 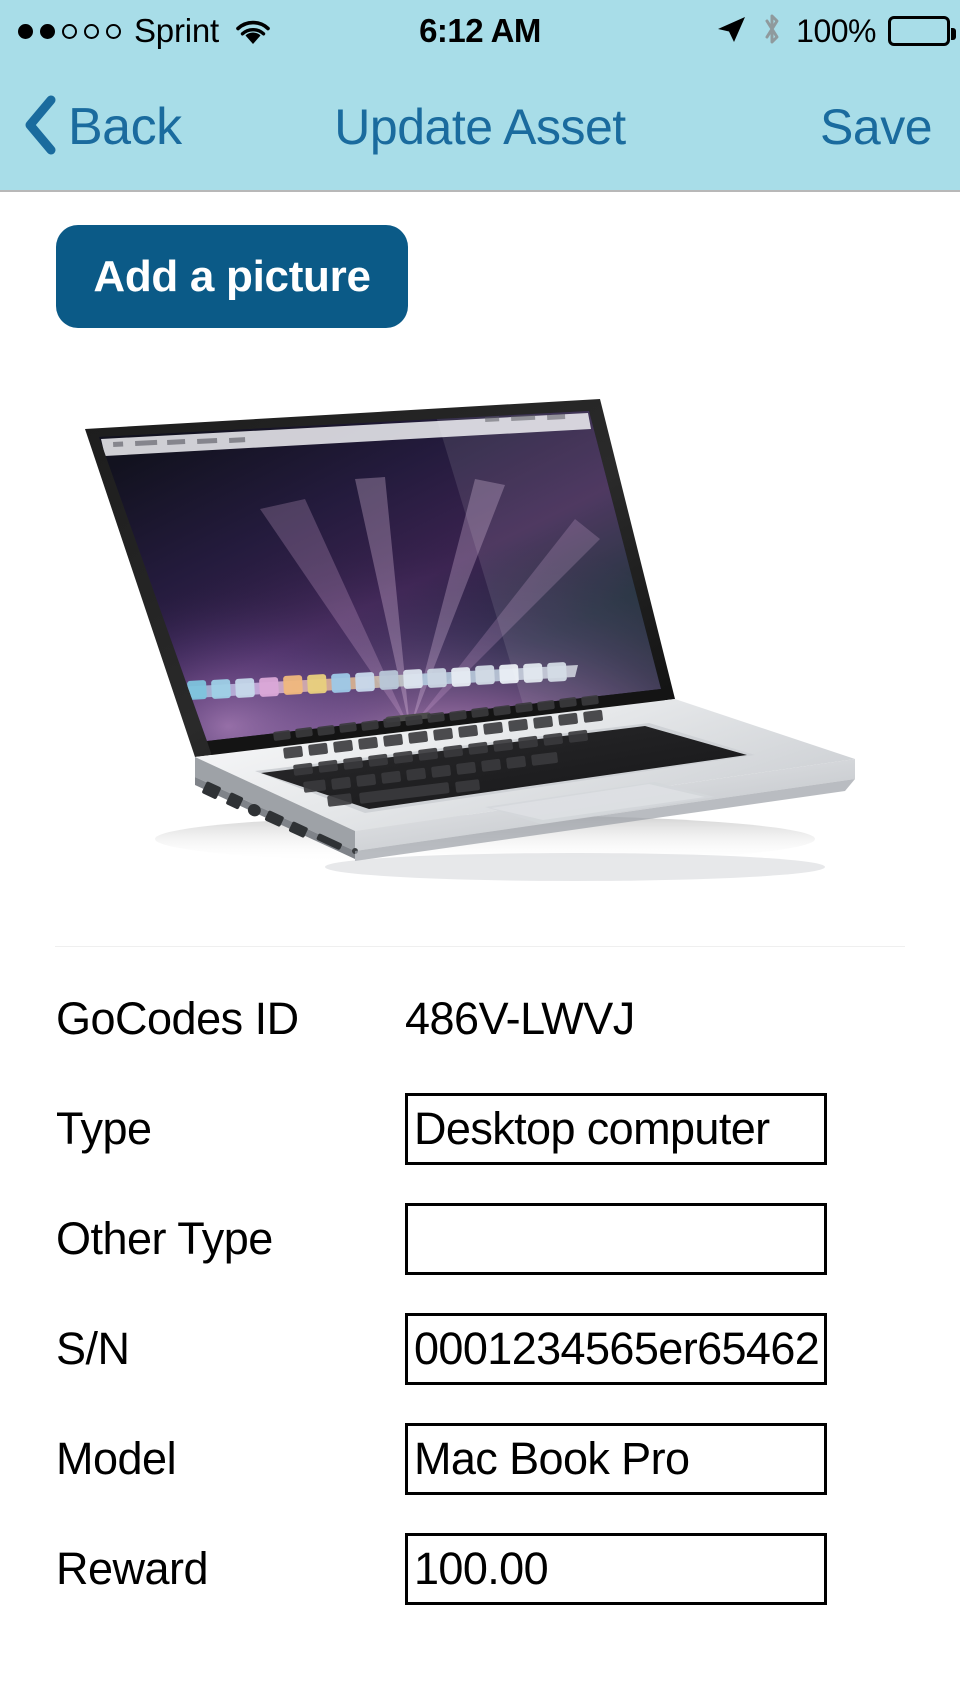 I want to click on field-label-reward: Reward, so click(x=132, y=1568).